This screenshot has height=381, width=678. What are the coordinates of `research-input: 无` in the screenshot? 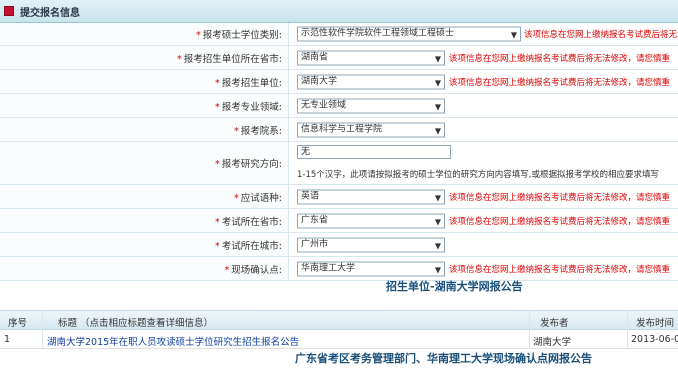 It's located at (374, 152).